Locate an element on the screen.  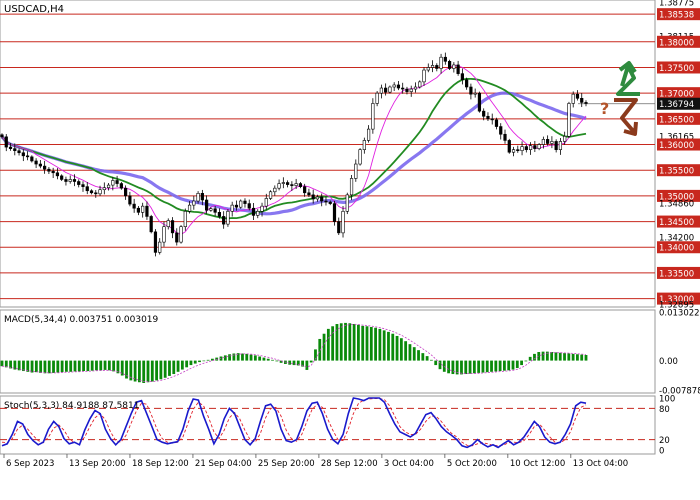
price-label: 1.34000 is located at coordinates (676, 249).